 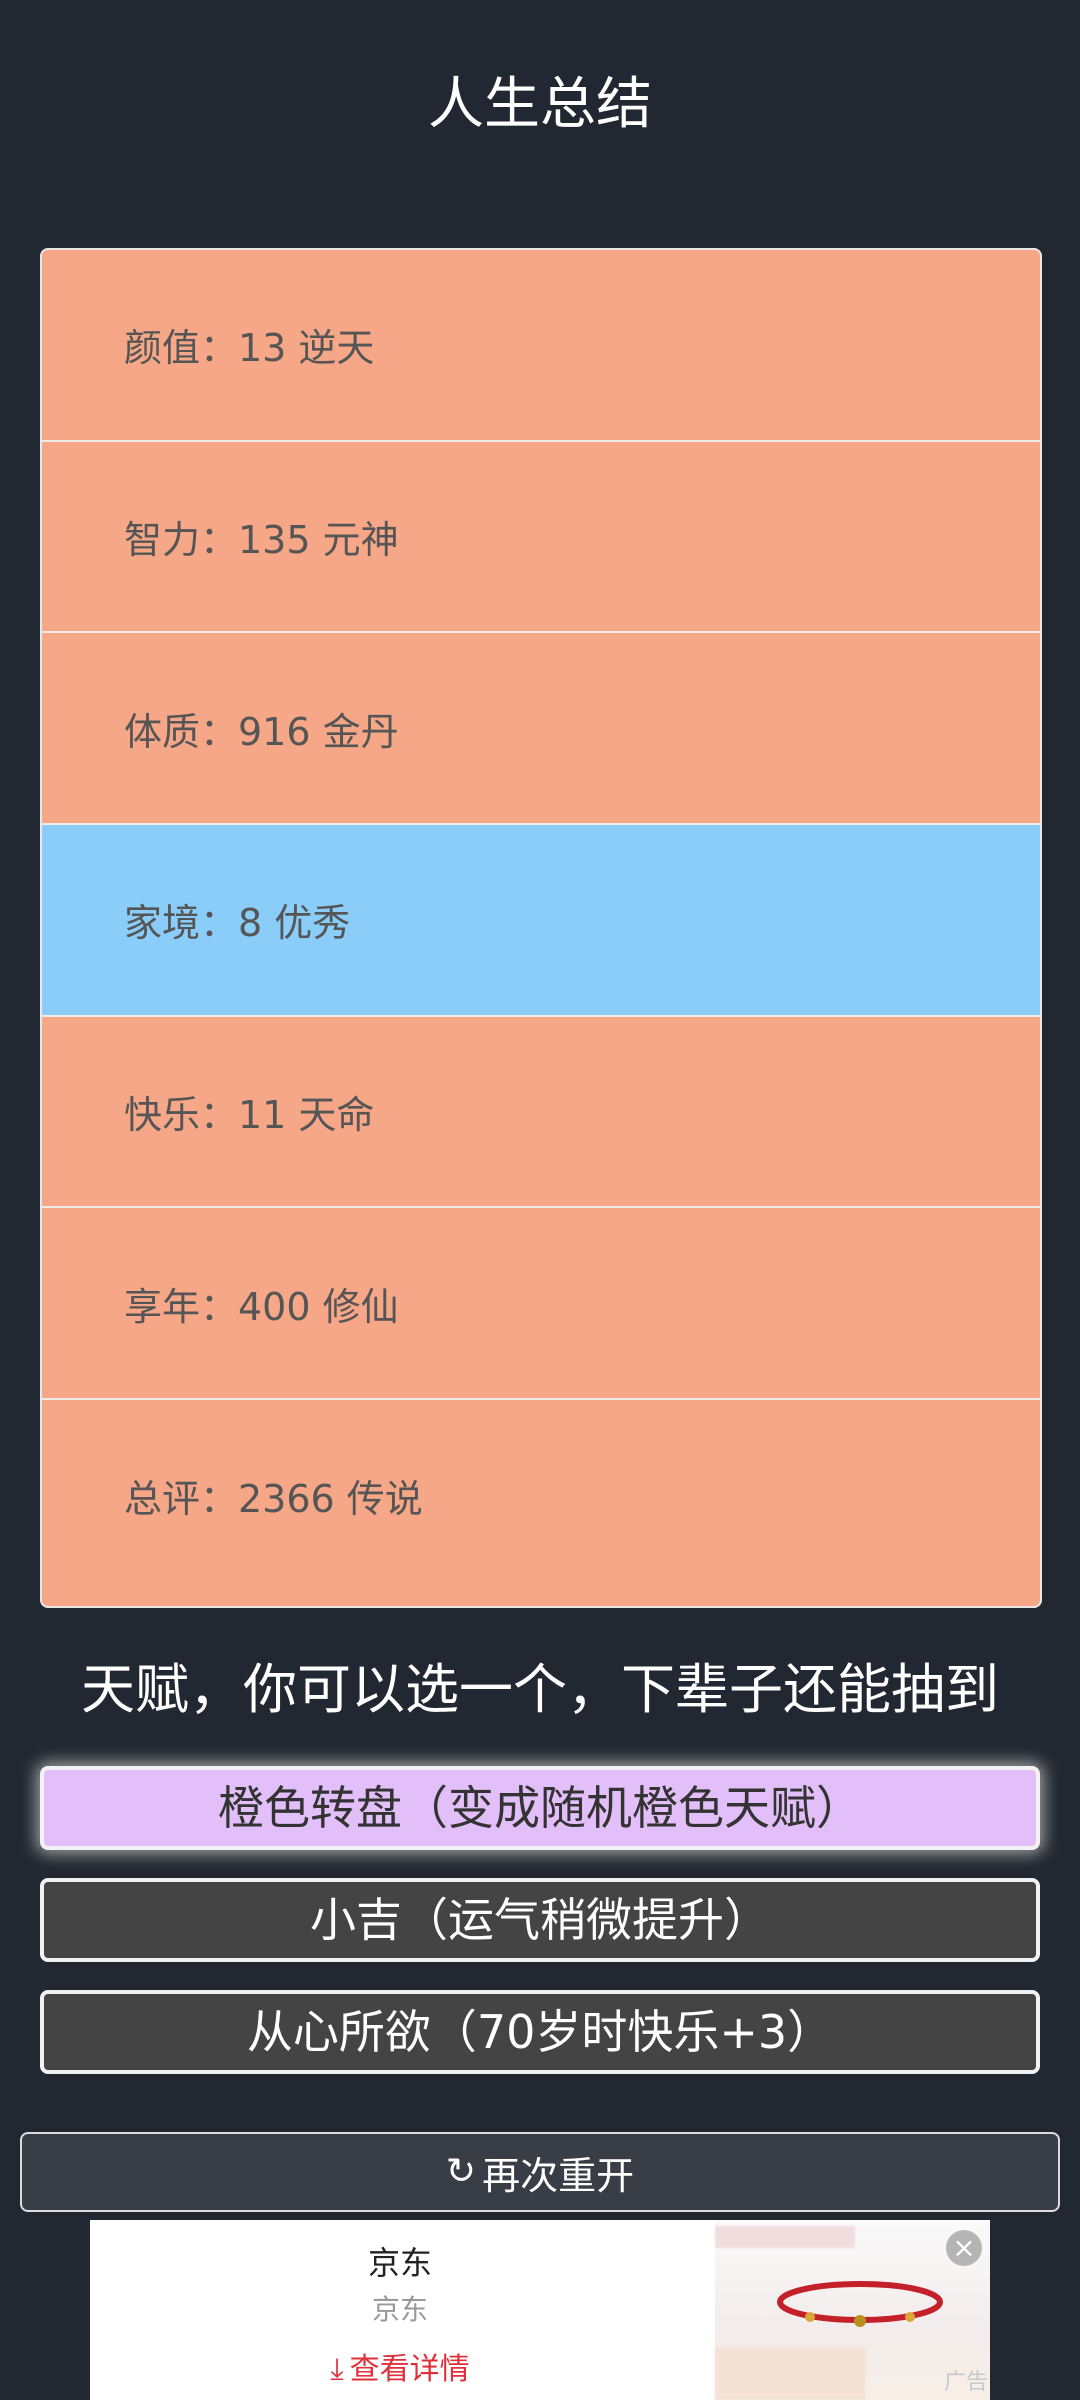 I want to click on talent-heading: 天赋，你可以选一个，下辈子还能抽到, so click(x=540, y=1689).